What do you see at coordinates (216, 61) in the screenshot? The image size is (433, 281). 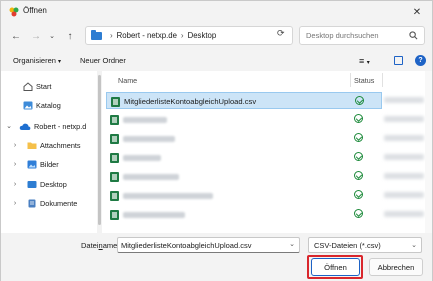 I see `command-bar: Organisieren ▾ Neuer Ordner ≡ ▾ ?` at bounding box center [216, 61].